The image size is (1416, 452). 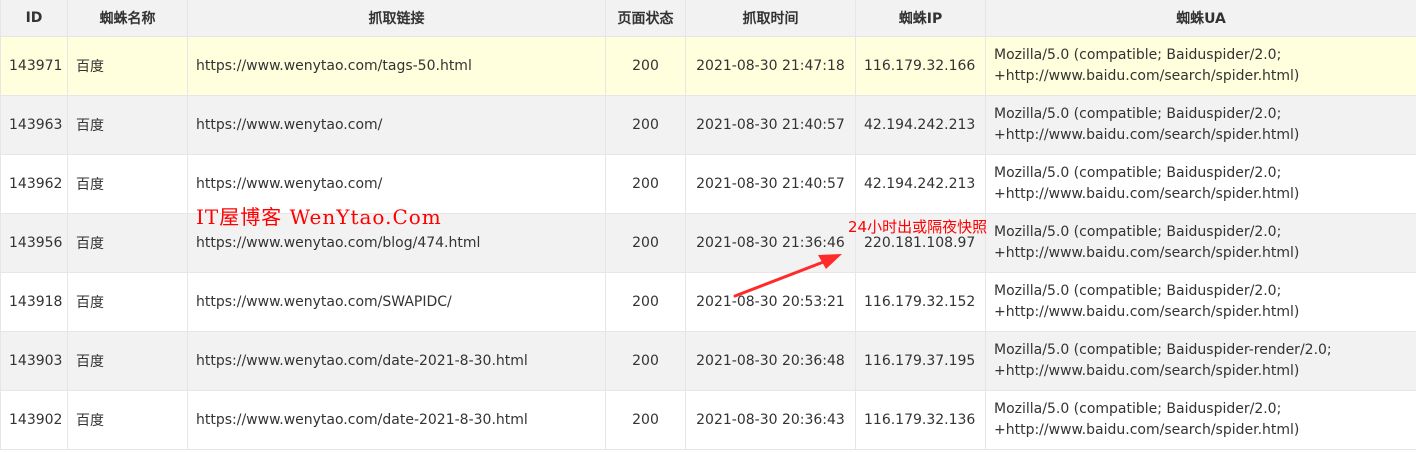 What do you see at coordinates (920, 361) in the screenshot?
I see `cell-spider-ip: 116.179.37.195` at bounding box center [920, 361].